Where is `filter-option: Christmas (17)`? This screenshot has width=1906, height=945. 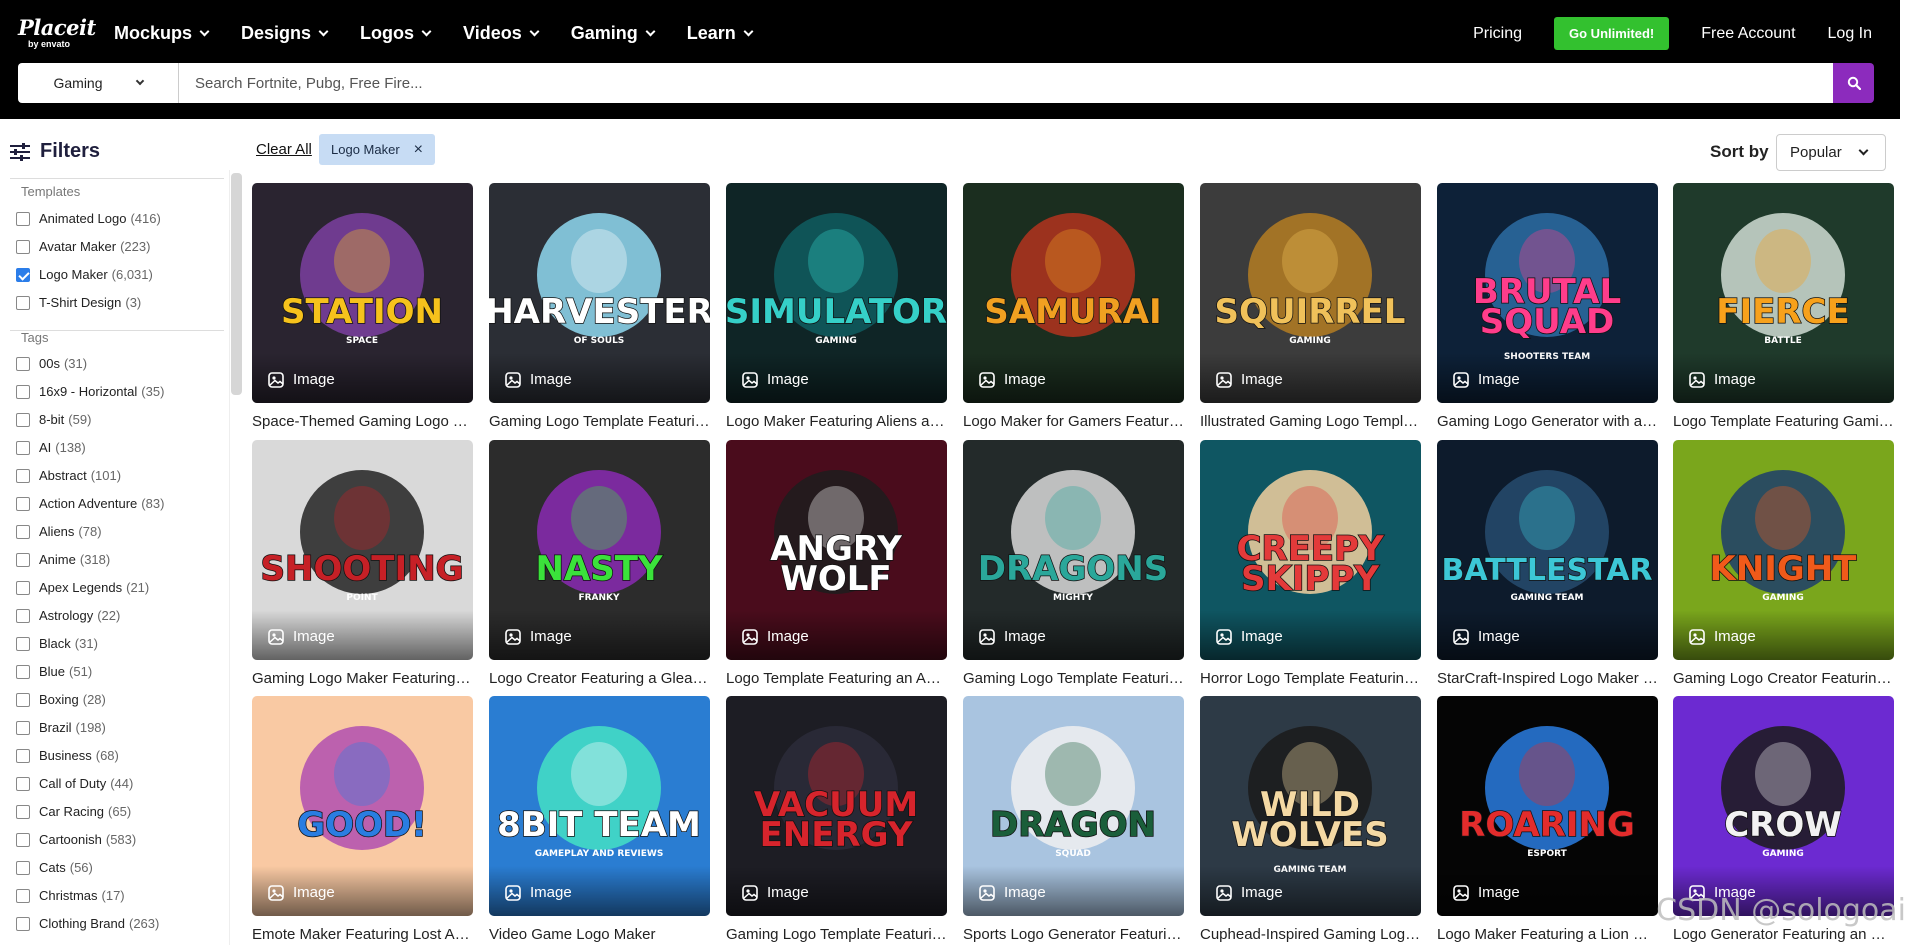
filter-option: Christmas (17) is located at coordinates (70, 895).